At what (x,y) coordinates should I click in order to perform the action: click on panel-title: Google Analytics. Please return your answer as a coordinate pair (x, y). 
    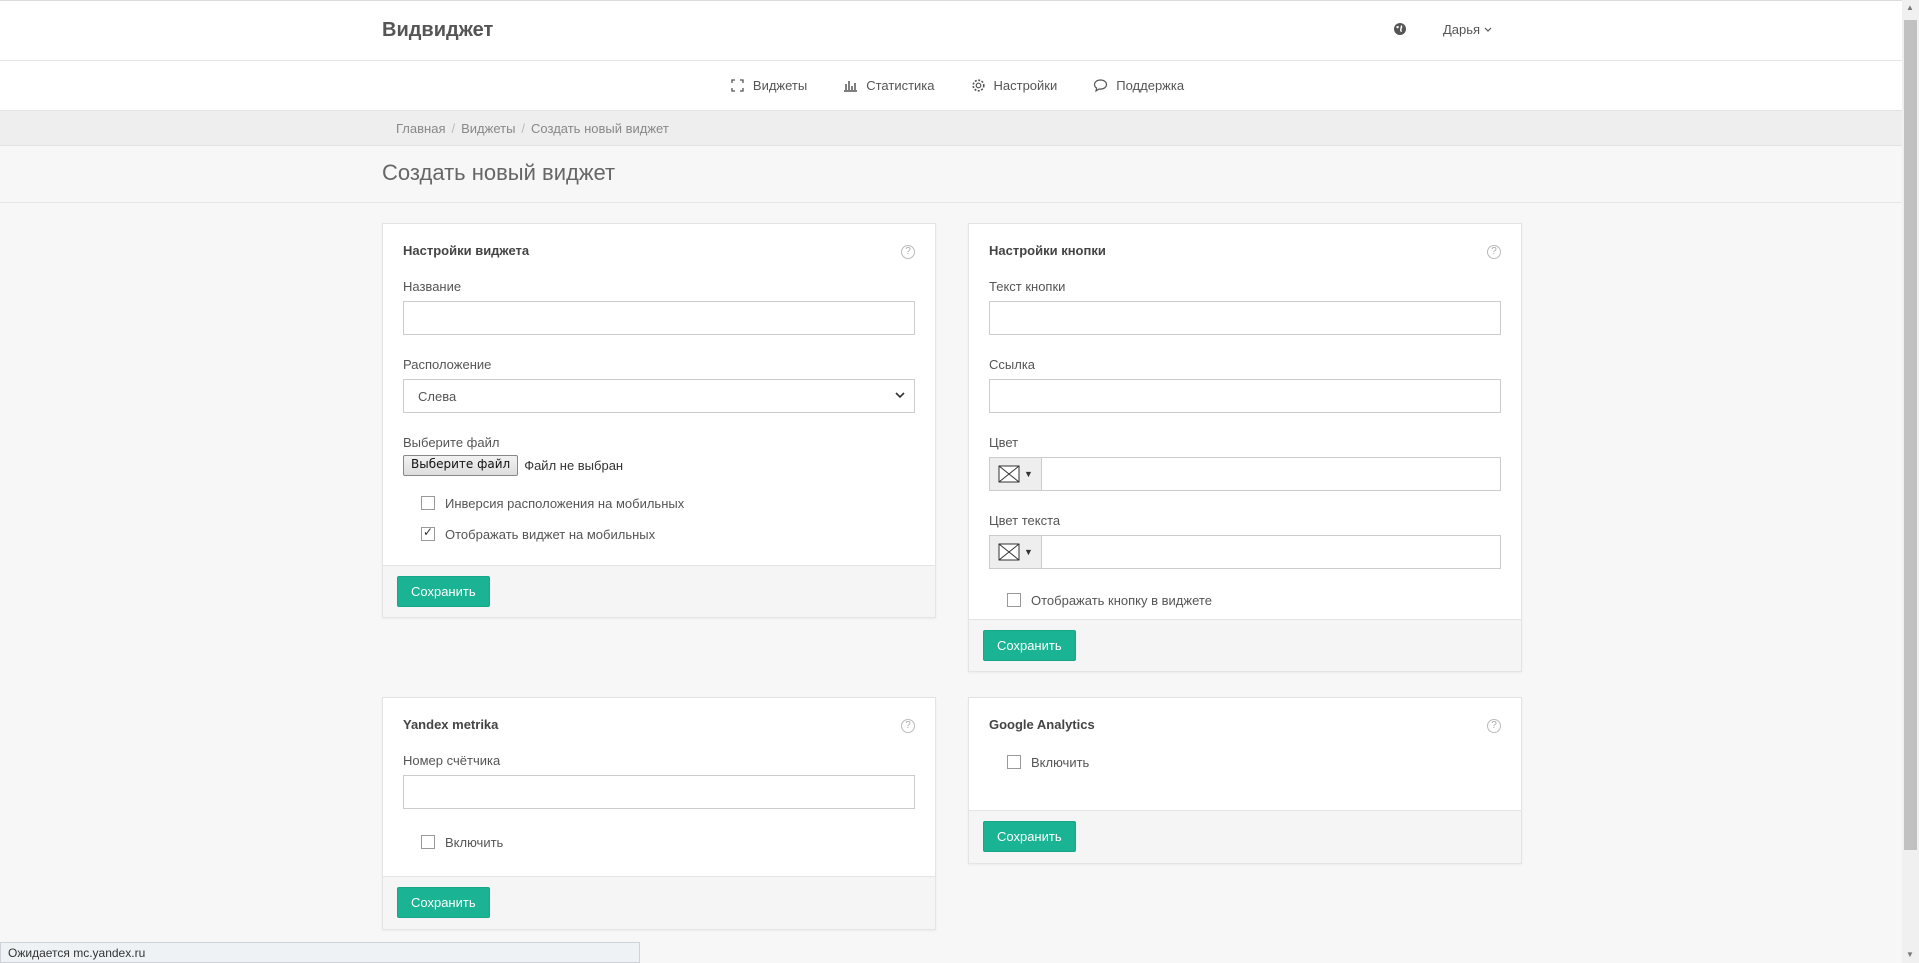
    Looking at the image, I should click on (1042, 724).